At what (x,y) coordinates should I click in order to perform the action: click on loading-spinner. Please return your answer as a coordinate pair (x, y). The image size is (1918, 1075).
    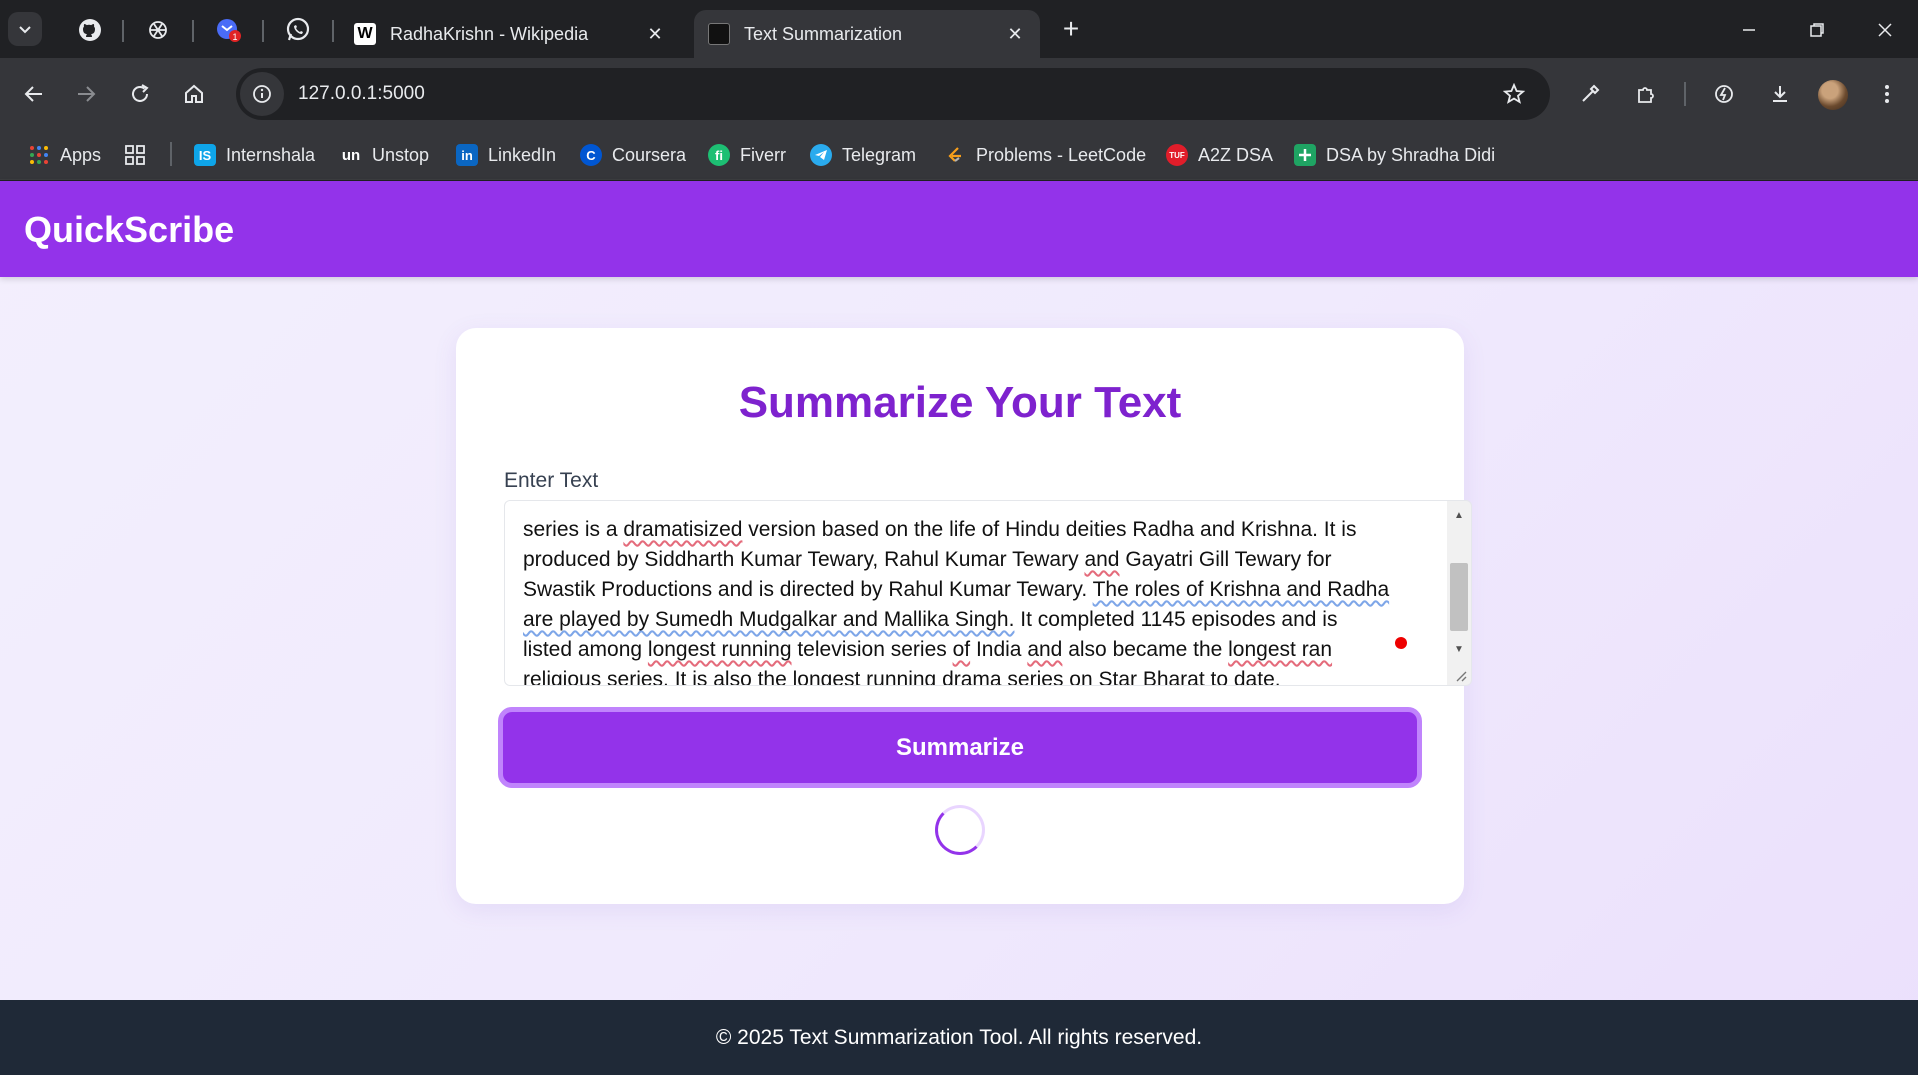
    Looking at the image, I should click on (960, 830).